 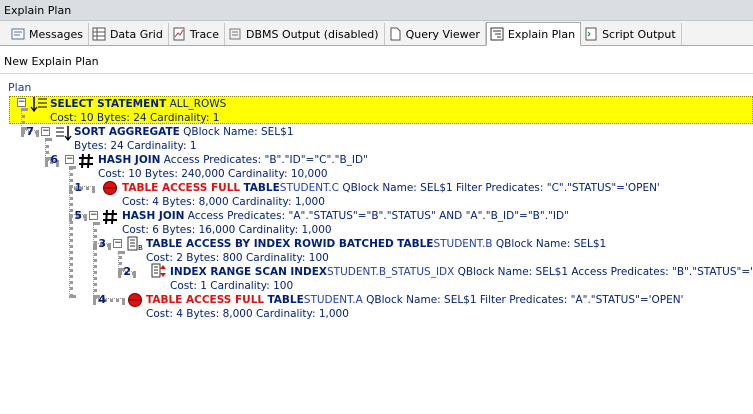 I want to click on tab-dbms-output: DBMS Output (disabled), so click(x=305, y=34).